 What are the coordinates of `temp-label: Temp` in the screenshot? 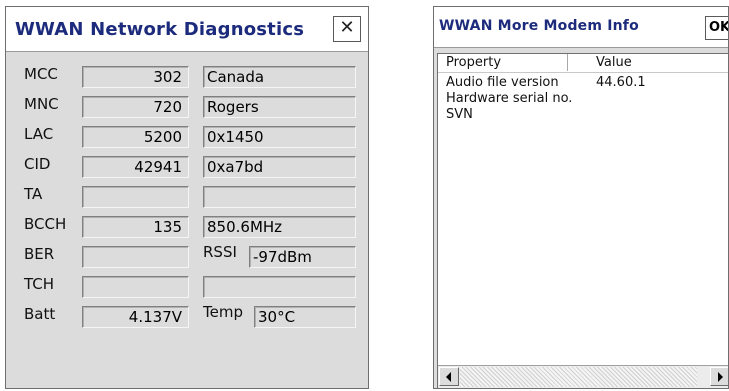 It's located at (223, 312).